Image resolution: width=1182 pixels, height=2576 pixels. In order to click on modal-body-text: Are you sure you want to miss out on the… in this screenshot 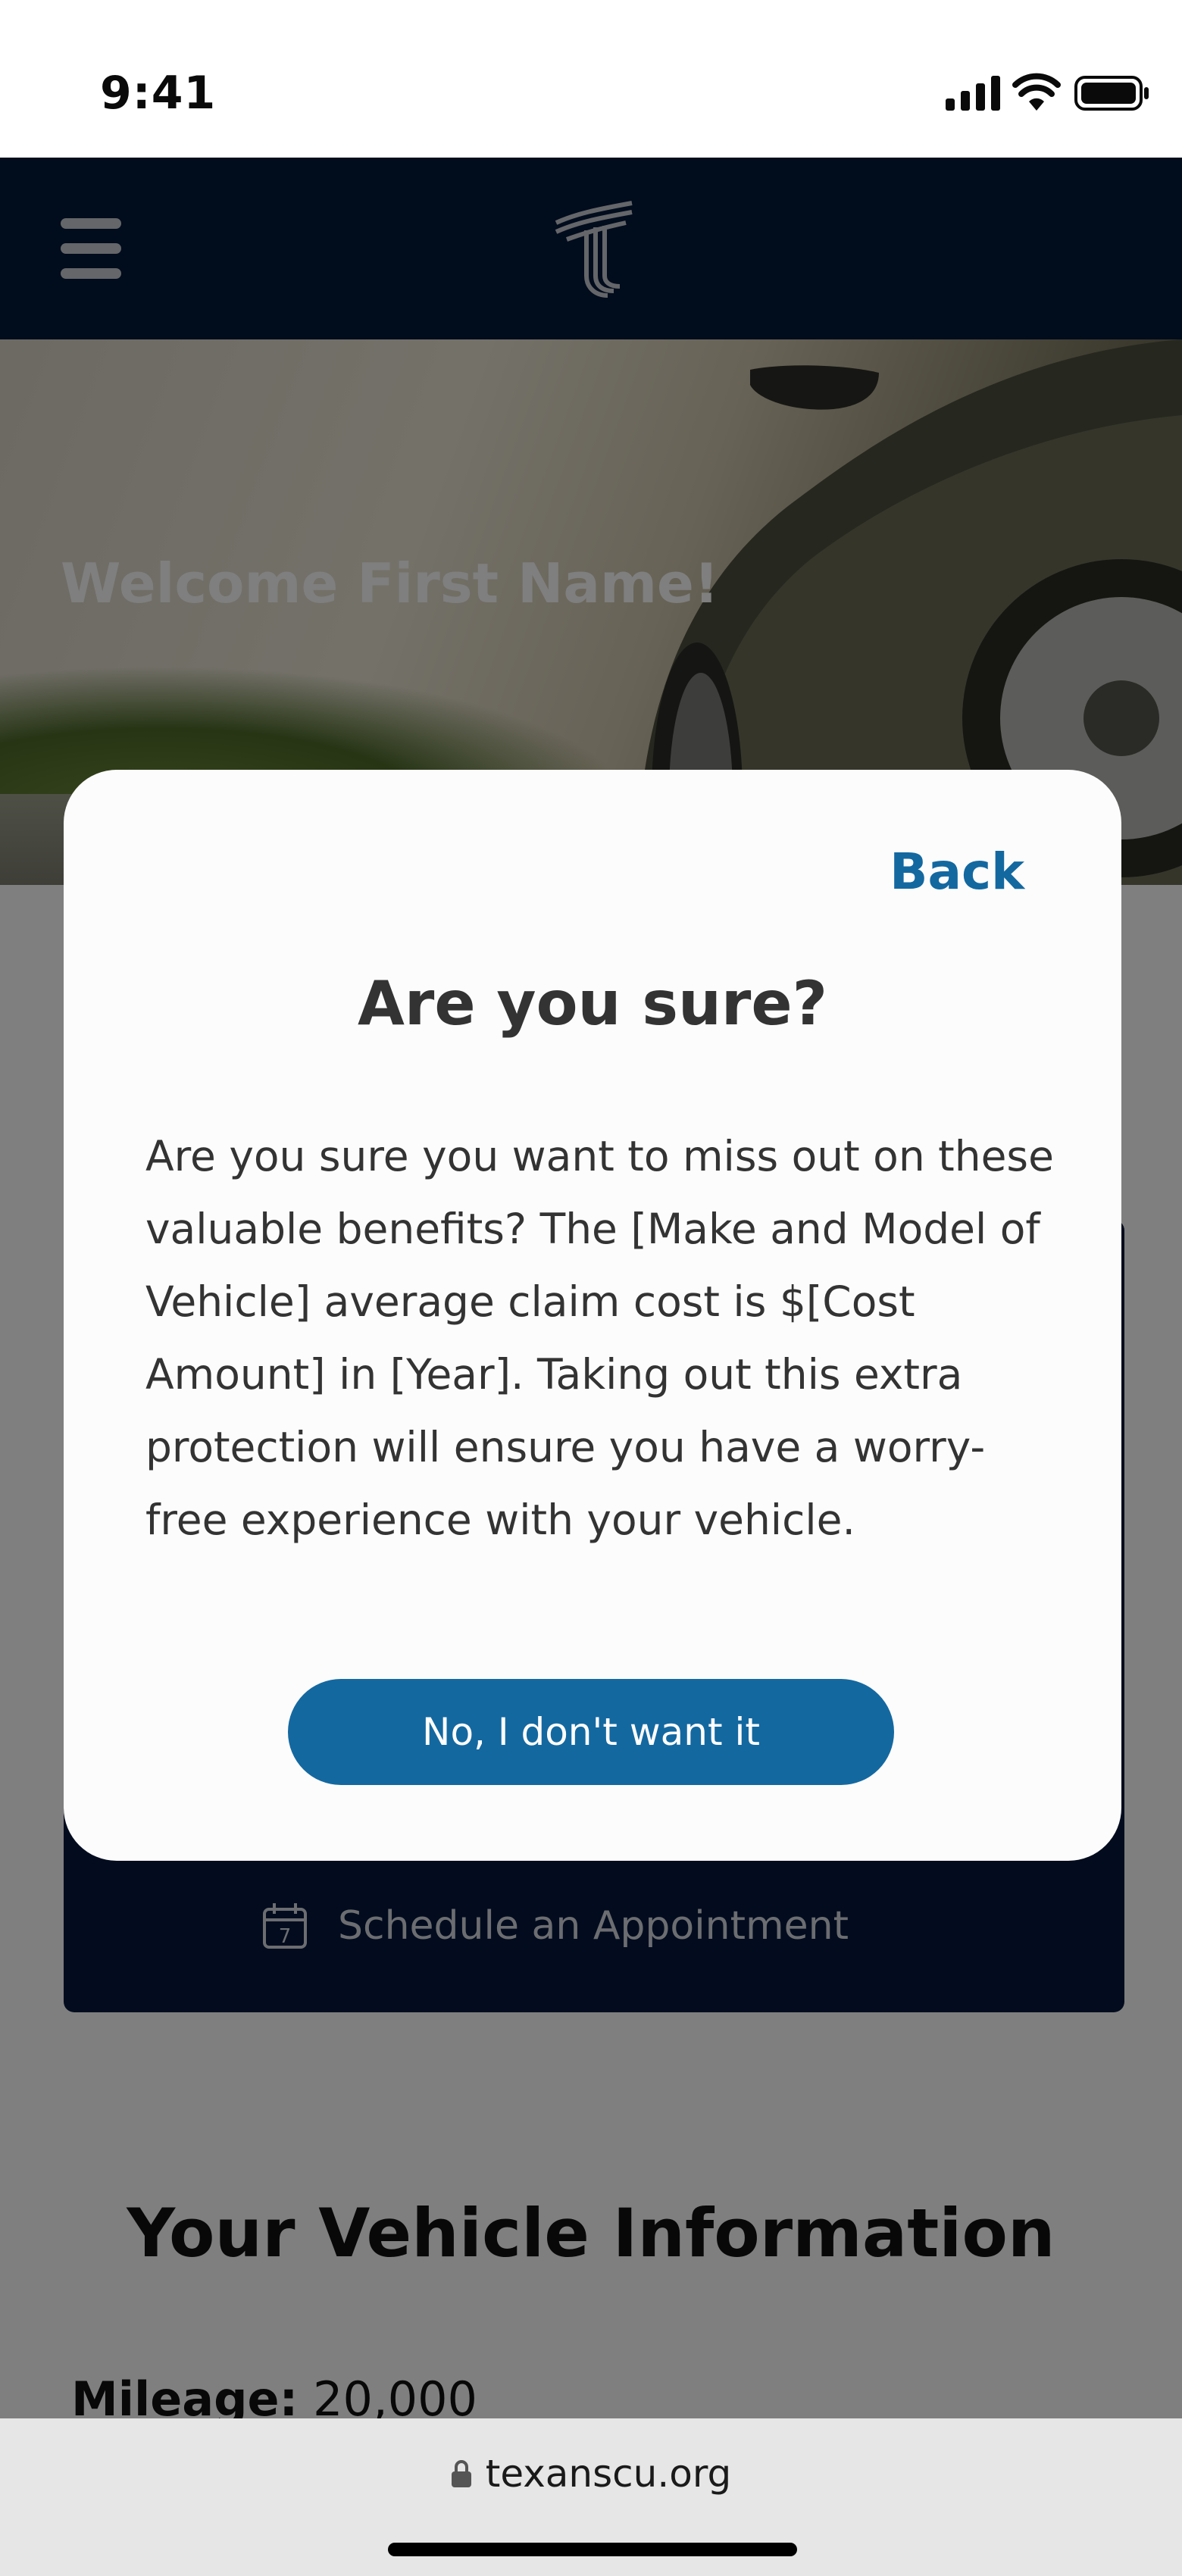, I will do `click(599, 1338)`.